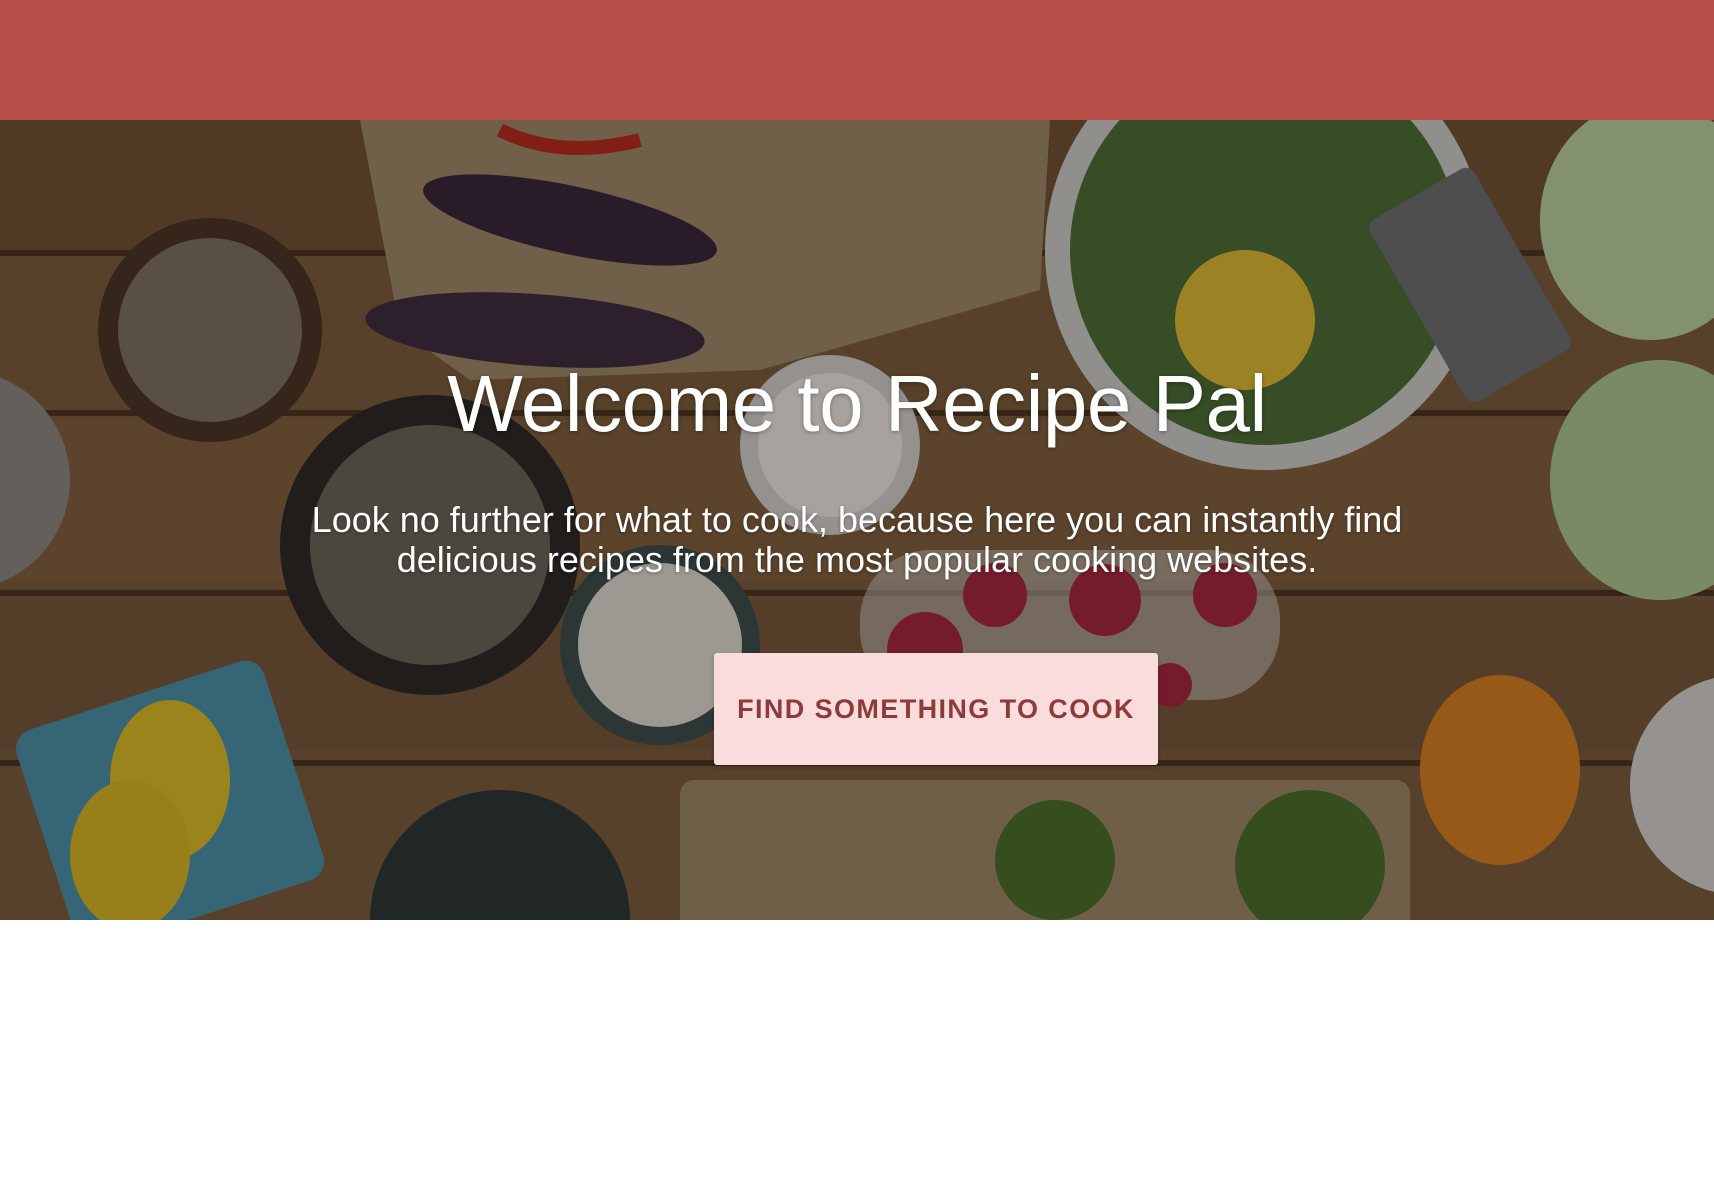 The height and width of the screenshot is (1182, 1714). Describe the element at coordinates (936, 709) in the screenshot. I see `find-something-to-cook-button: FIND SOMETHING TO COOK` at that location.